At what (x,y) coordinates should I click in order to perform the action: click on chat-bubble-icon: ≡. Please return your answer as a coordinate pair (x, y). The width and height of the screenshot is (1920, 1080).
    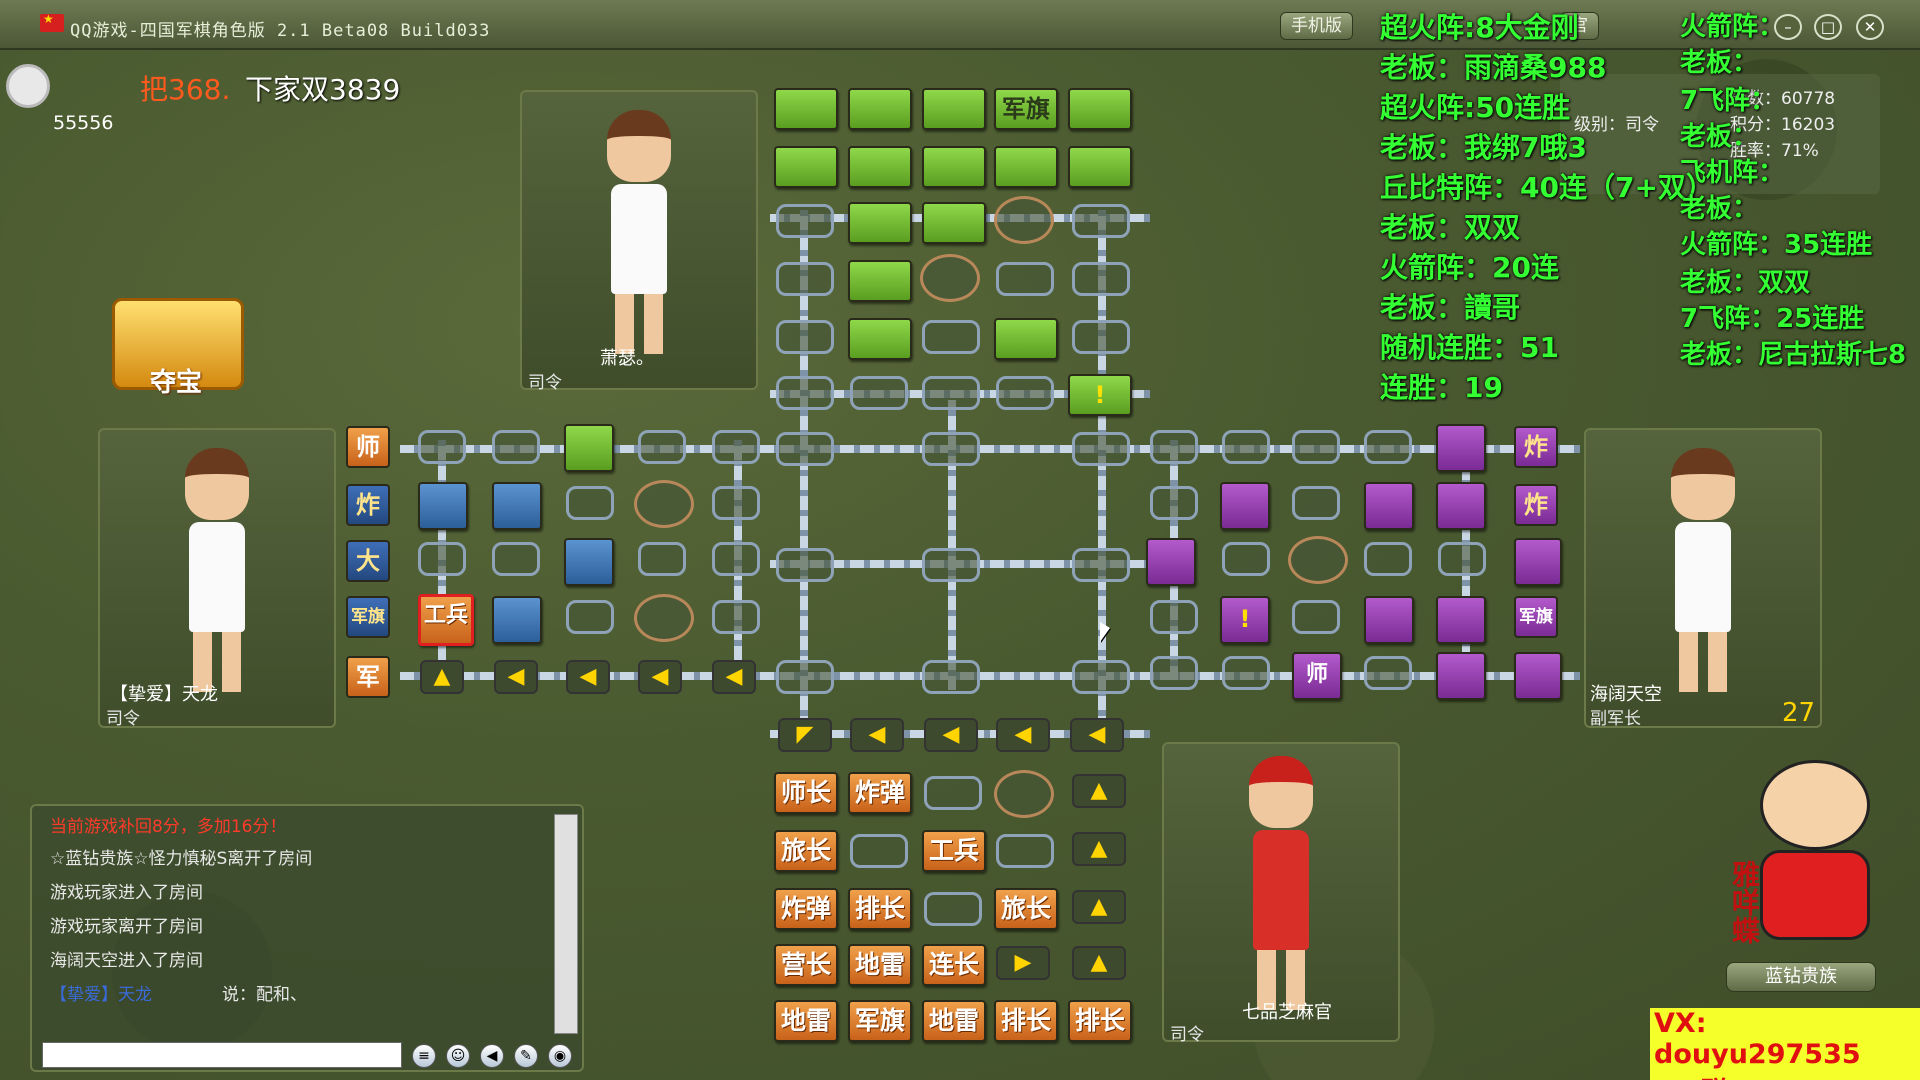
    Looking at the image, I should click on (424, 1056).